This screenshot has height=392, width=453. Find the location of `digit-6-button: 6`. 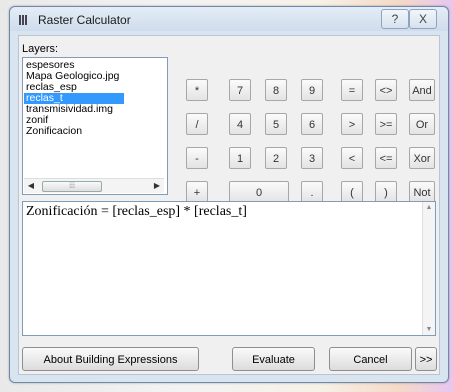

digit-6-button: 6 is located at coordinates (312, 124).